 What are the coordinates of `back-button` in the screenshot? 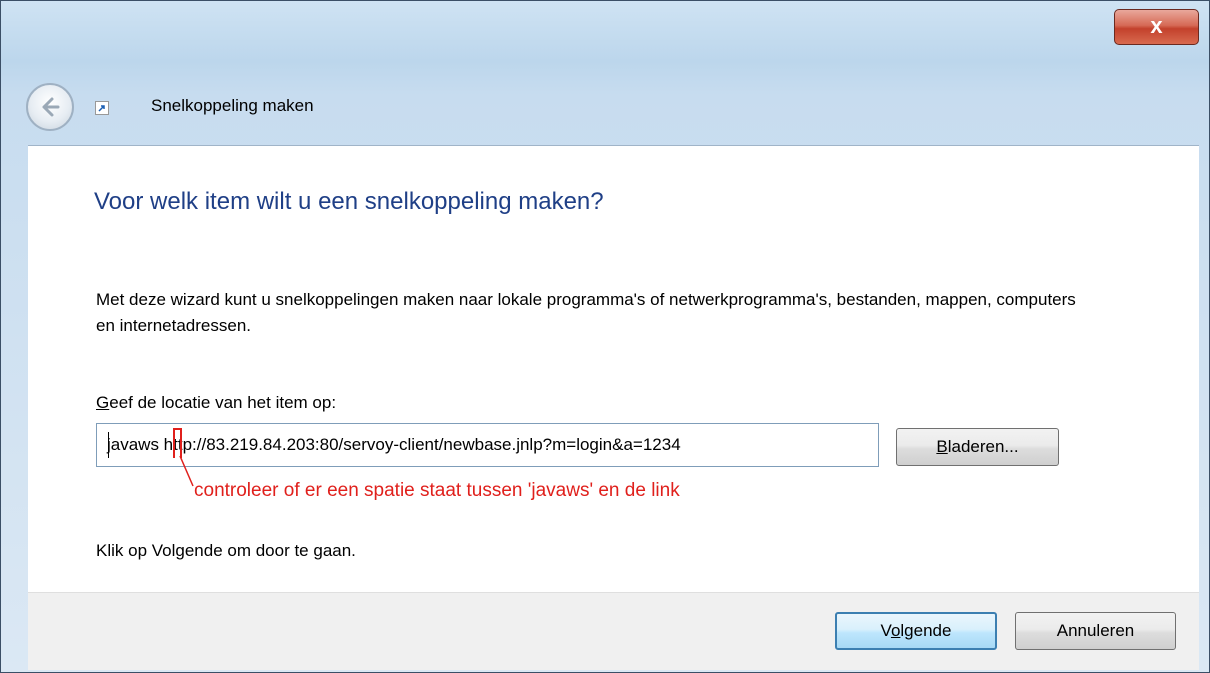 It's located at (50, 107).